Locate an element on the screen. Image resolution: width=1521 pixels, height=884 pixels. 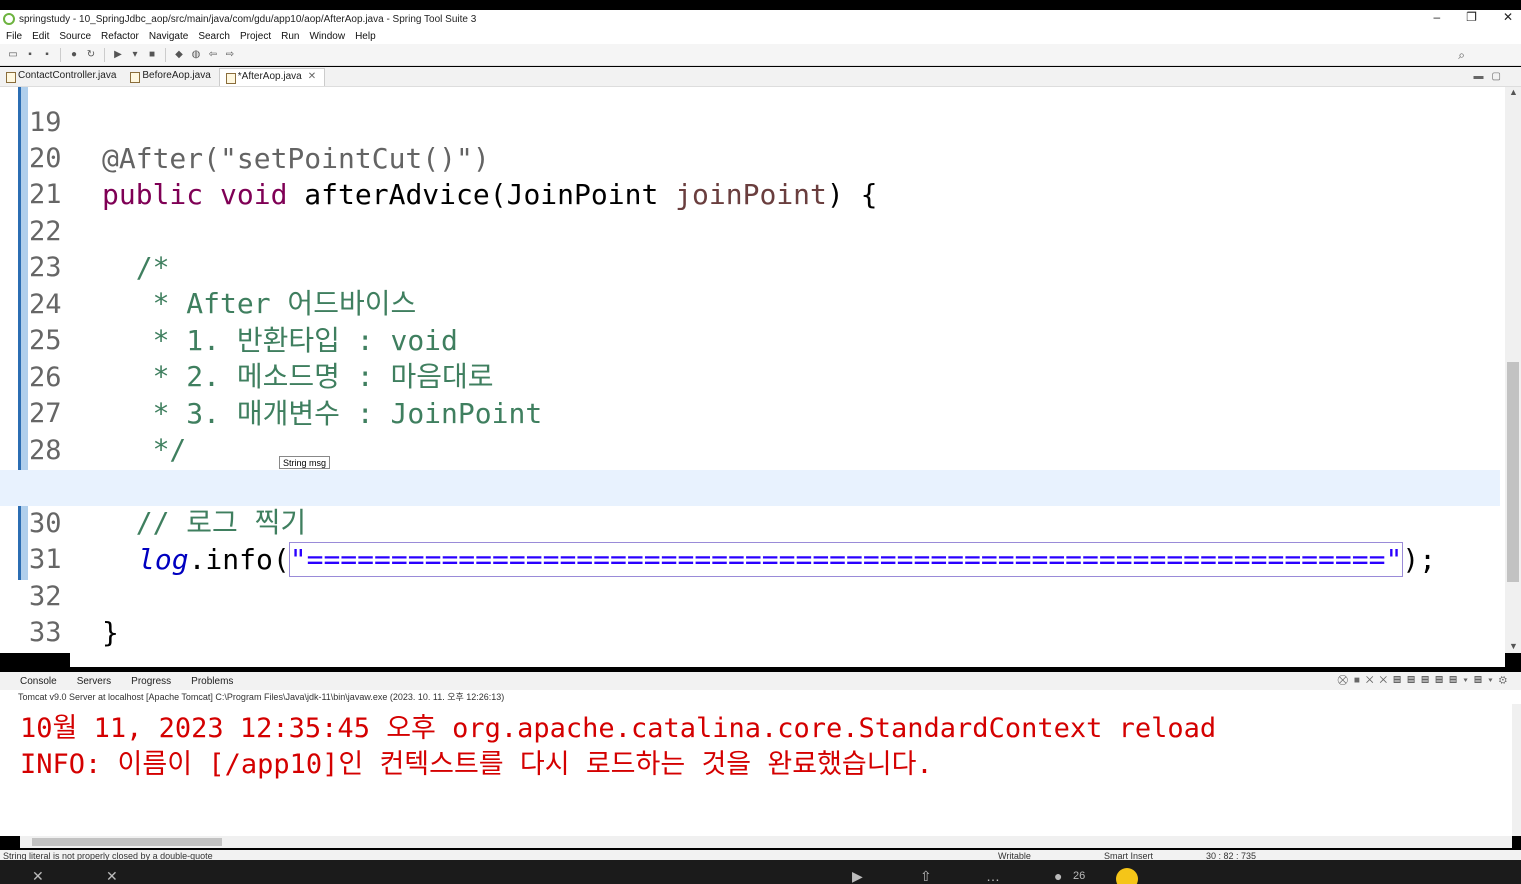
editor-view-controls: ▬▢ is located at coordinates (1491, 76).